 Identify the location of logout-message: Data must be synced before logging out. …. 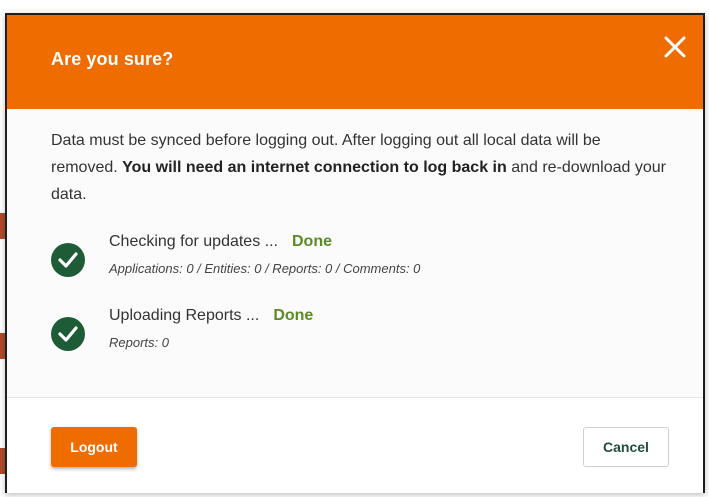
(361, 167).